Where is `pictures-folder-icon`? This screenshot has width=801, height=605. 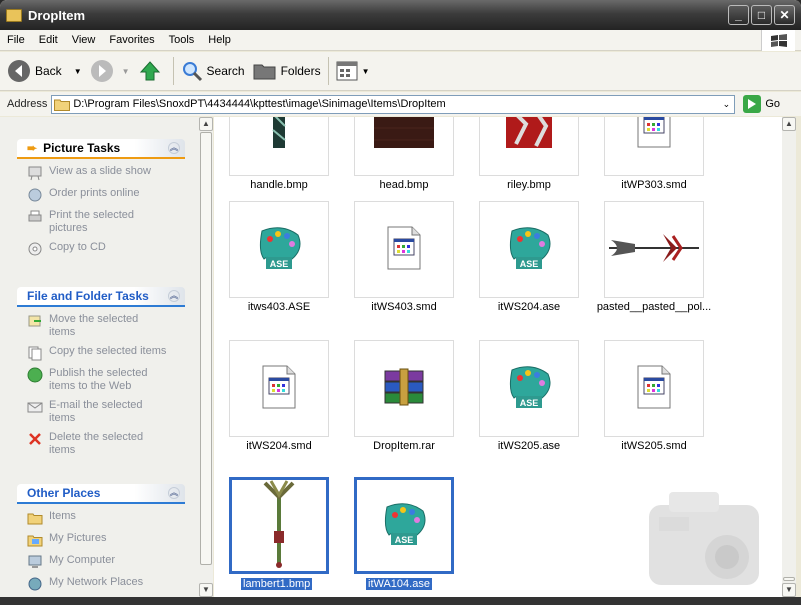
pictures-folder-icon is located at coordinates (35, 540).